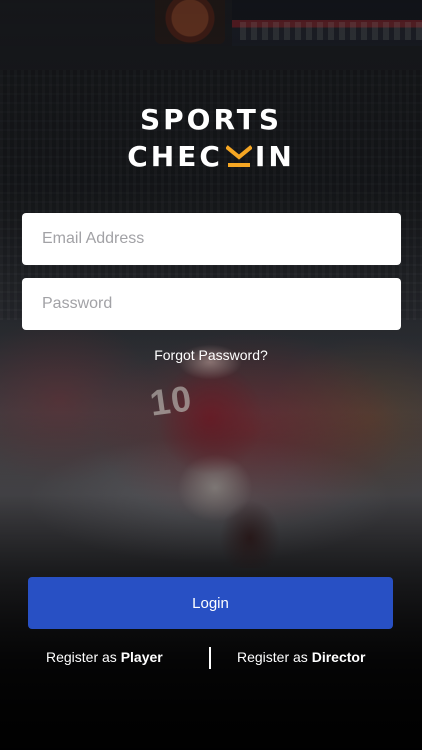  What do you see at coordinates (211, 355) in the screenshot?
I see `forgot-password-link: Forgot Password?` at bounding box center [211, 355].